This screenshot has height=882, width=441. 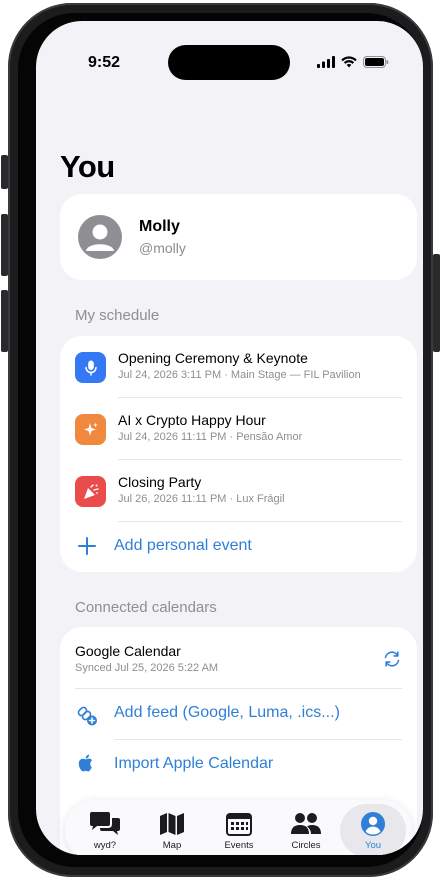 I want to click on tab-label: Circles, so click(x=306, y=845).